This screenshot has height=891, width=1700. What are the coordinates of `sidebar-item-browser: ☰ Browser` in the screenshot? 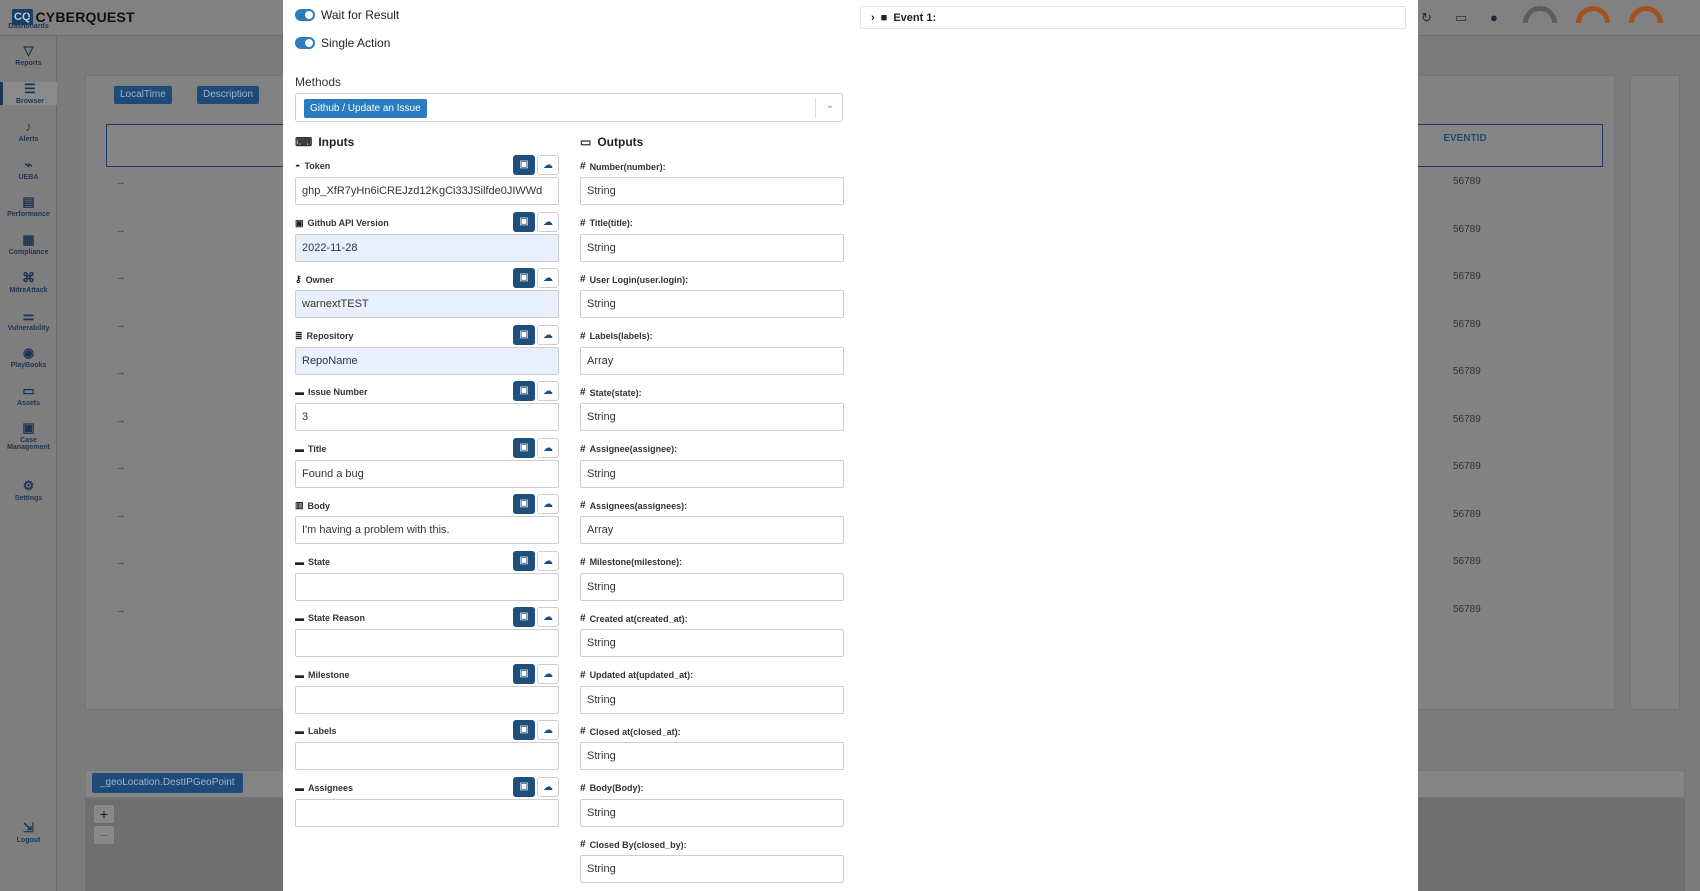 It's located at (28, 93).